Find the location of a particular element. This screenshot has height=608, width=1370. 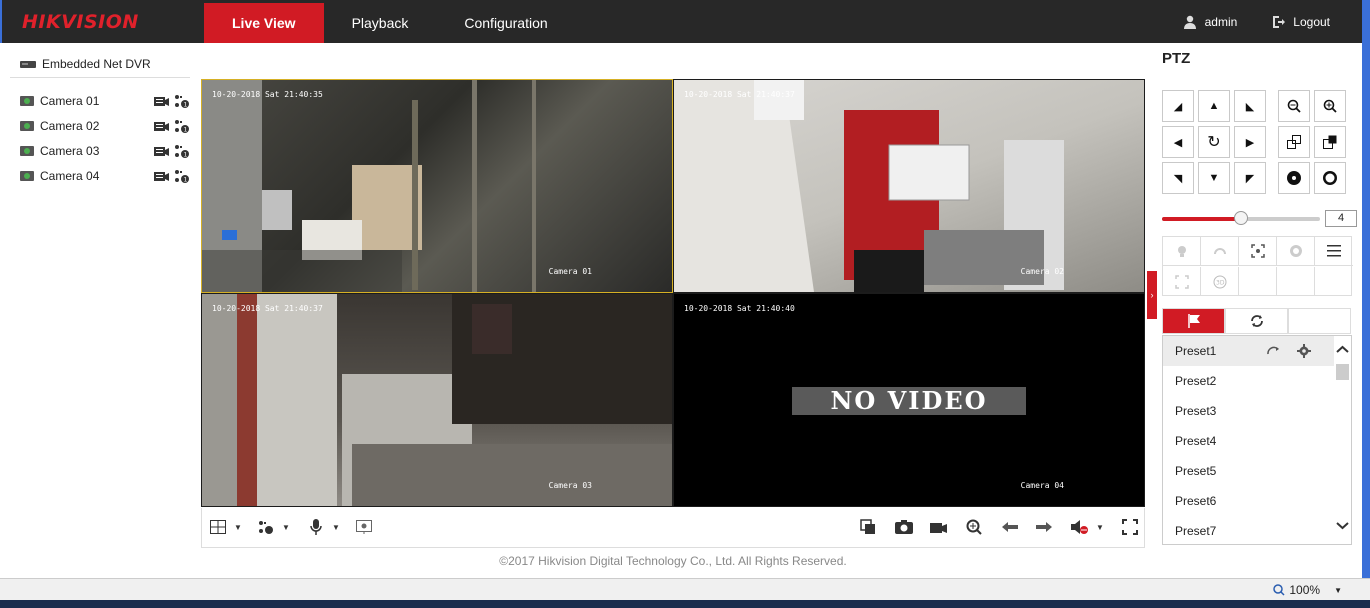

video-camera-name: Camera 03 is located at coordinates (570, 485).